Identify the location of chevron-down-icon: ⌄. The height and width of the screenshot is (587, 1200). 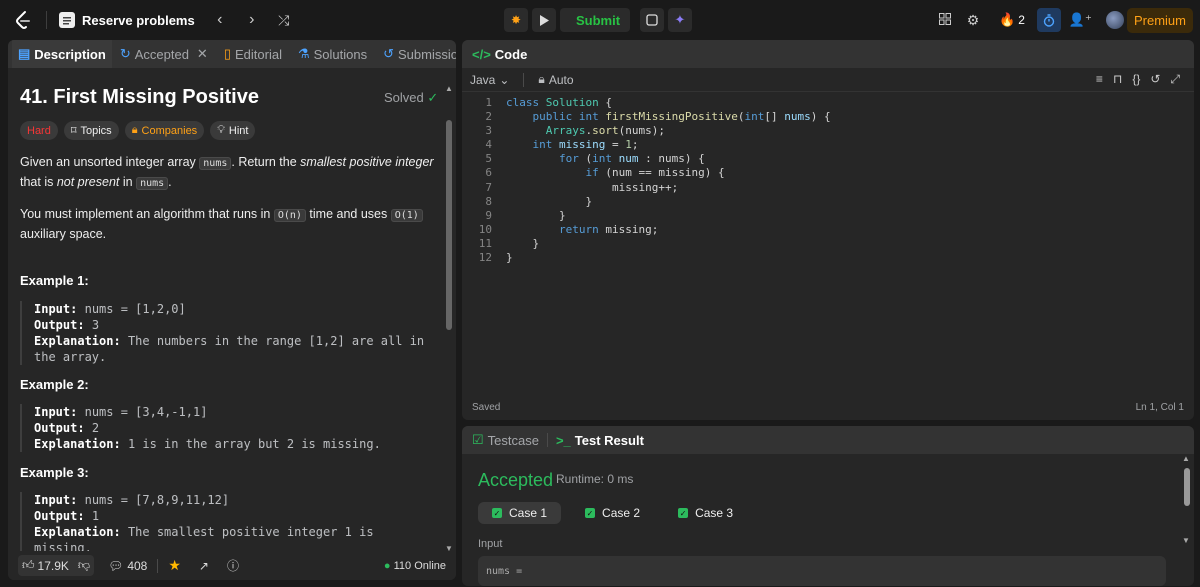
(504, 79).